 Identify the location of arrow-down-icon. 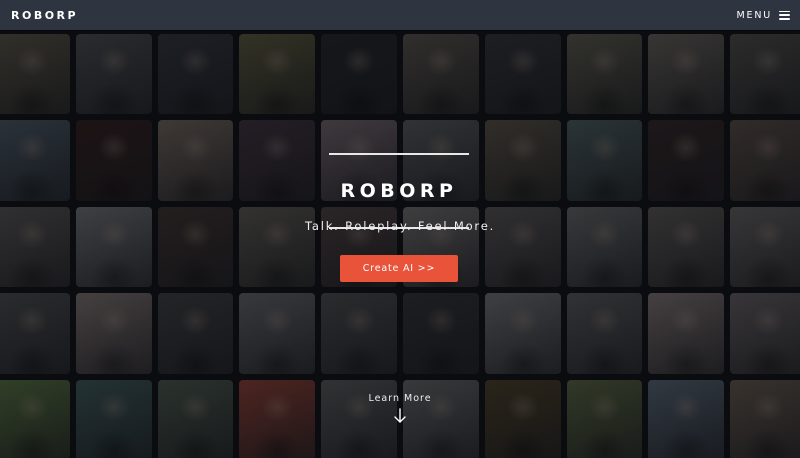
(400, 415).